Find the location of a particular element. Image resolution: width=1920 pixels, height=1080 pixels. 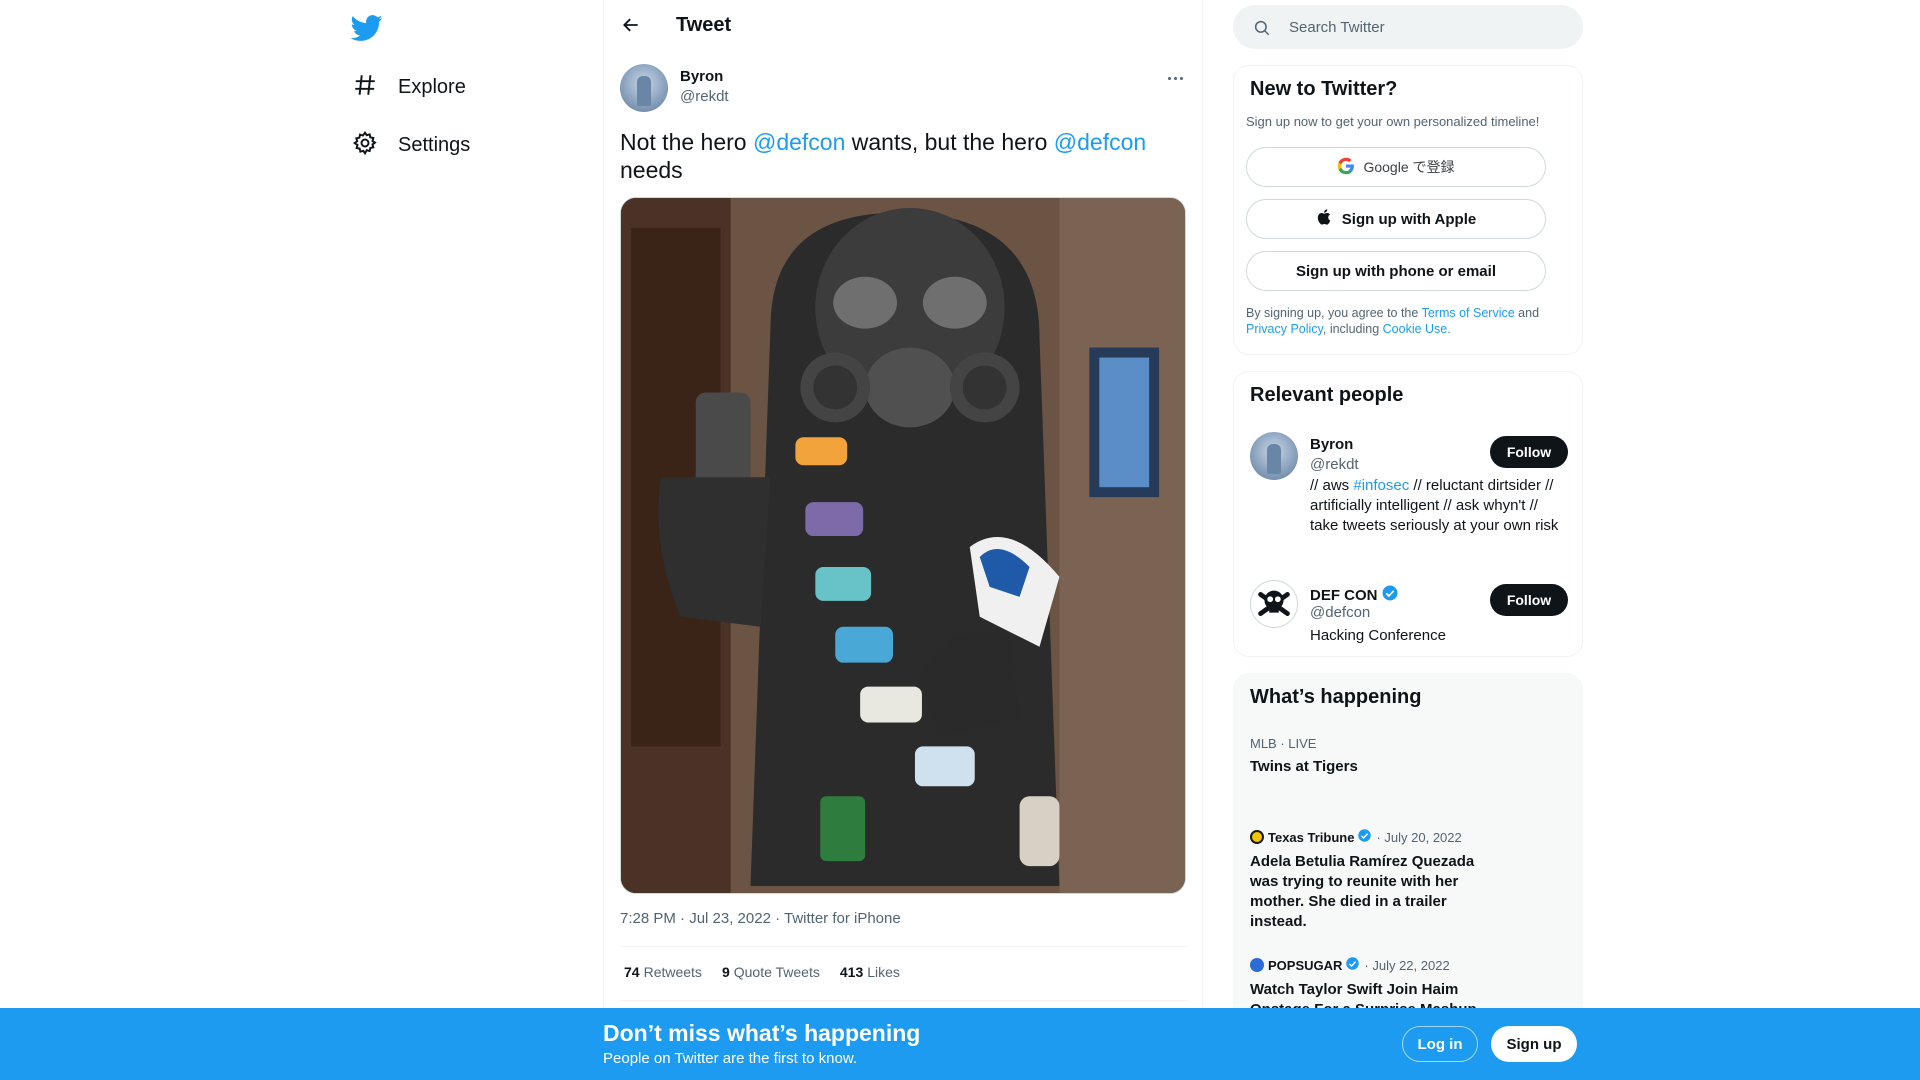

relevant-people-title: Relevant people is located at coordinates (1327, 395).